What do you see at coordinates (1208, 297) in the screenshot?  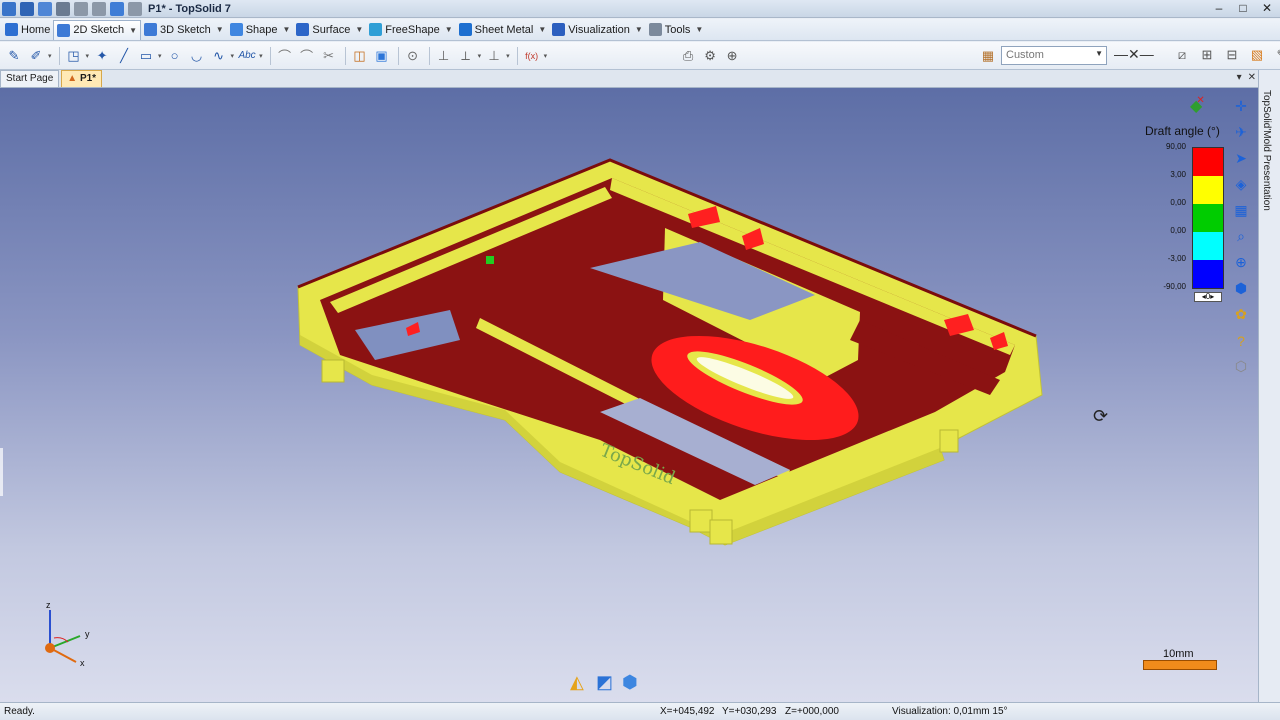 I see `legend-range-control: ◂0▸` at bounding box center [1208, 297].